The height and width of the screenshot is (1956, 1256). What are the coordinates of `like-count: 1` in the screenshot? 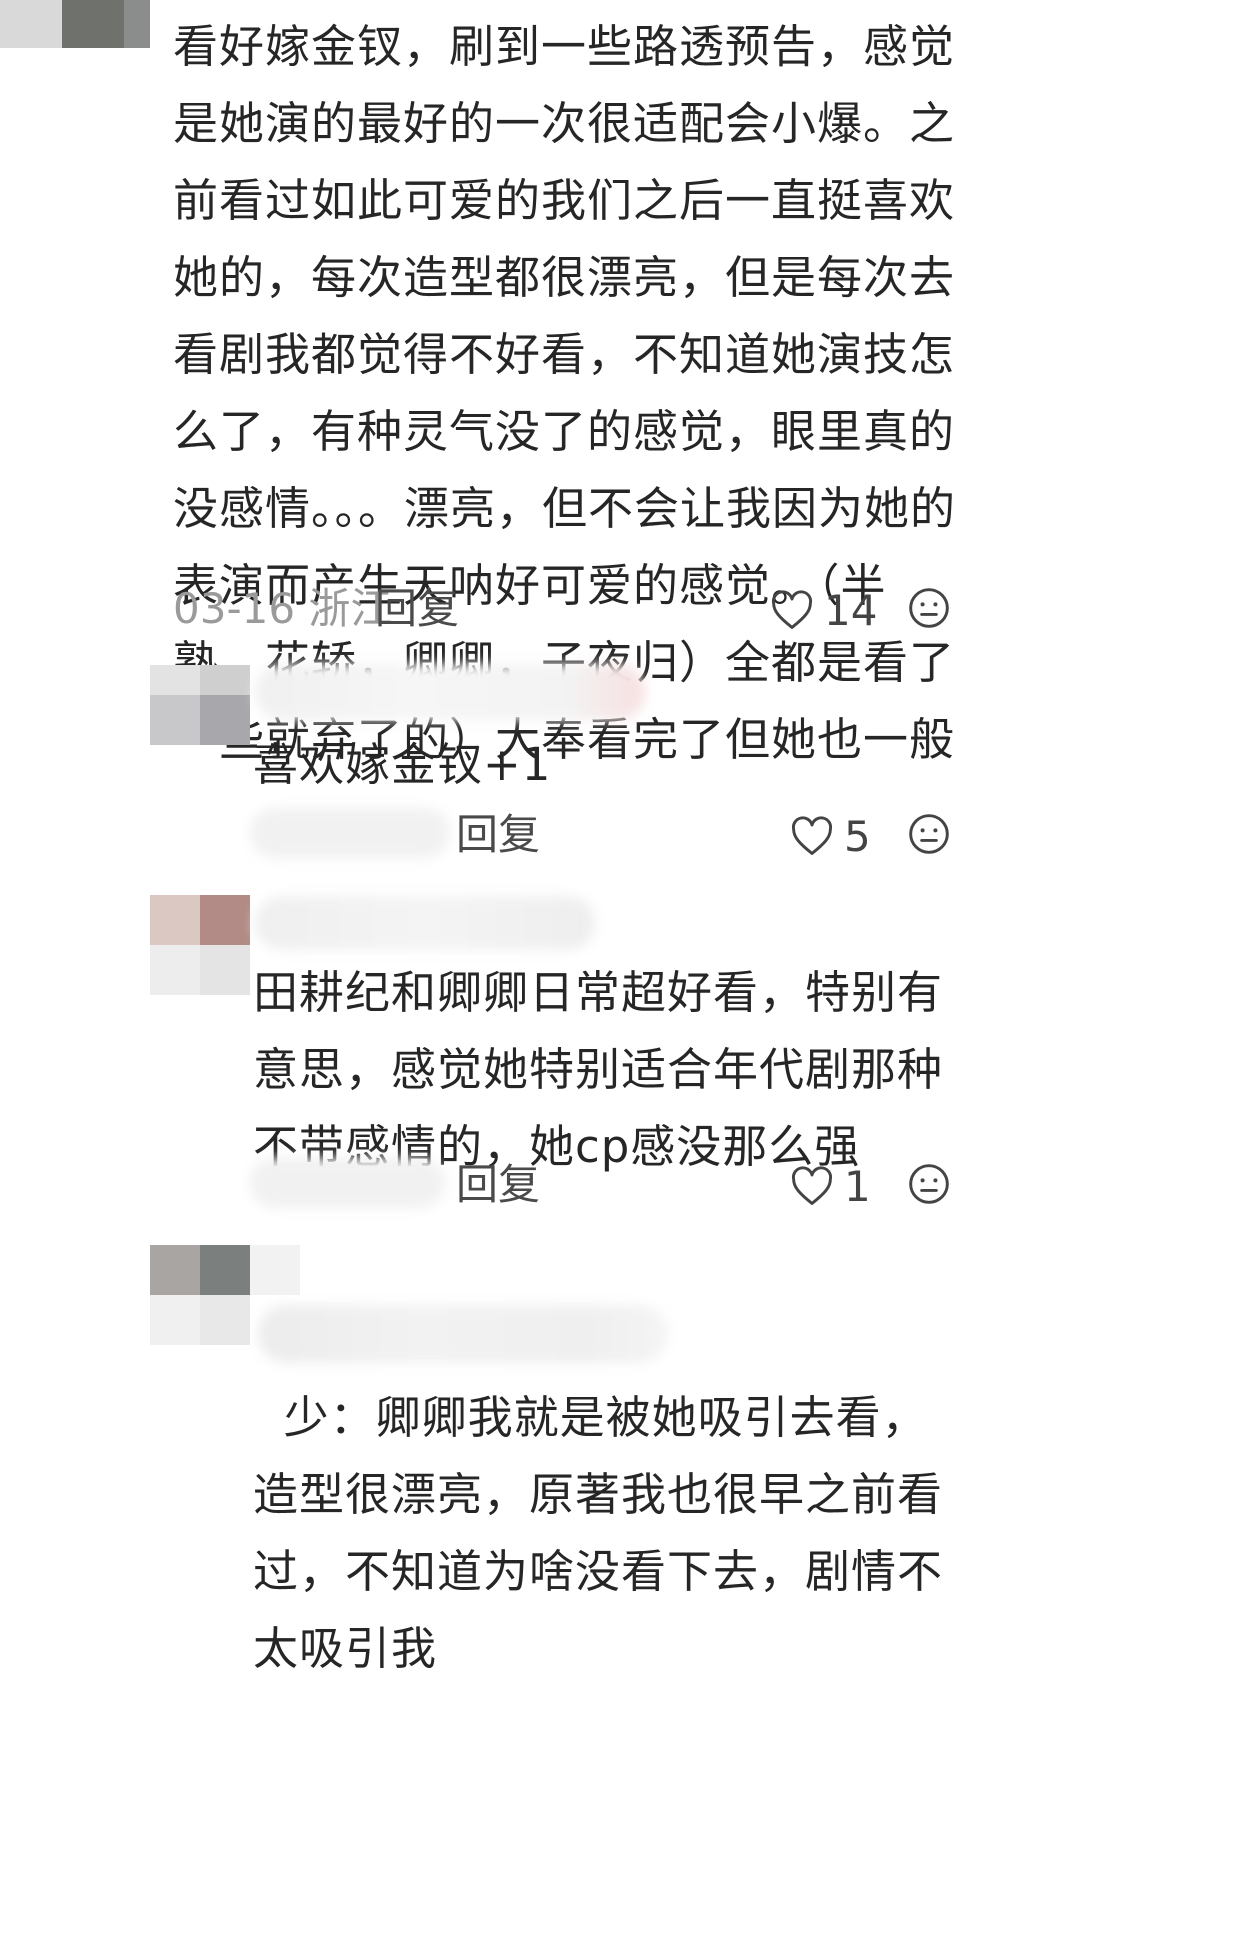 It's located at (857, 1186).